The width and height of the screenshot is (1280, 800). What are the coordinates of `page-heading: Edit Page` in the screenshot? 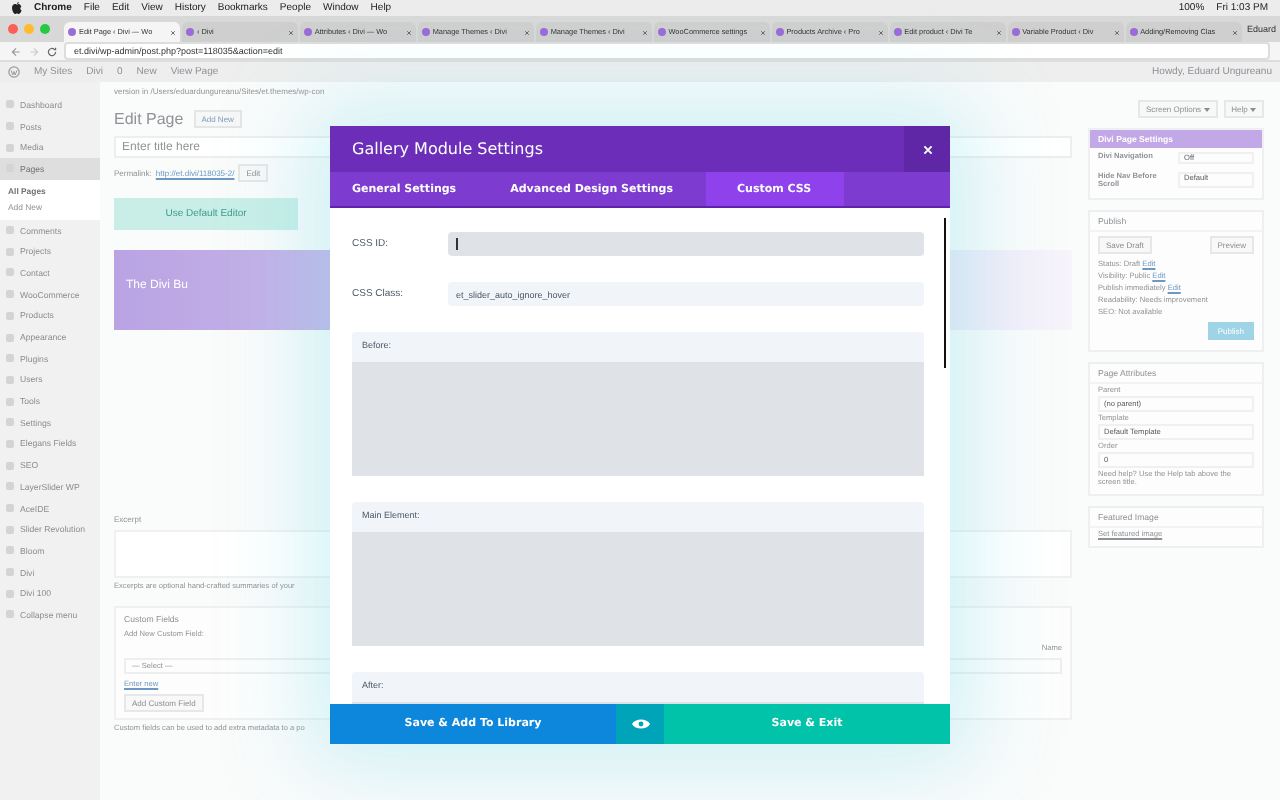 It's located at (149, 119).